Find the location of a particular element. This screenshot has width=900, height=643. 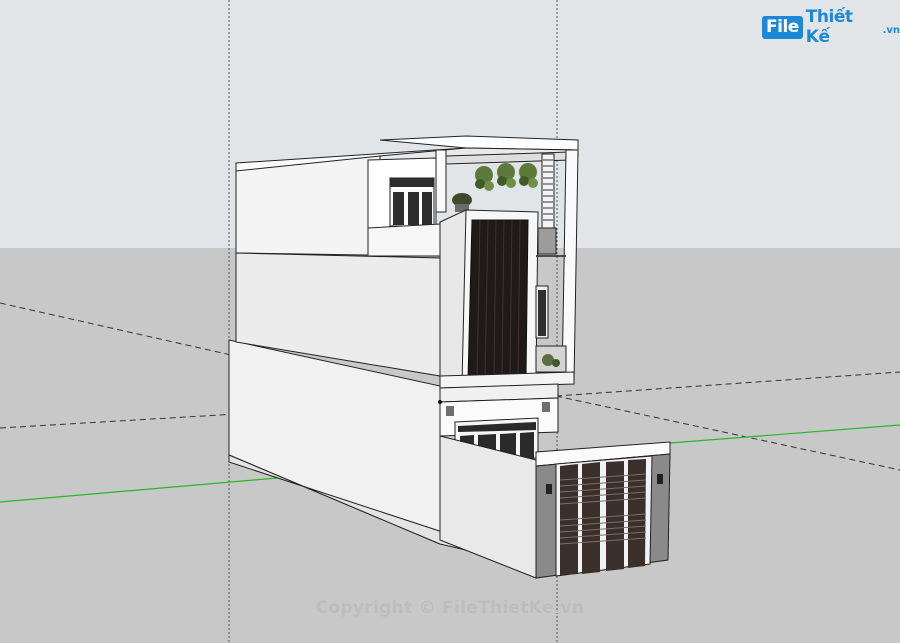

ground-floor-door-panel is located at coordinates (527, 446).